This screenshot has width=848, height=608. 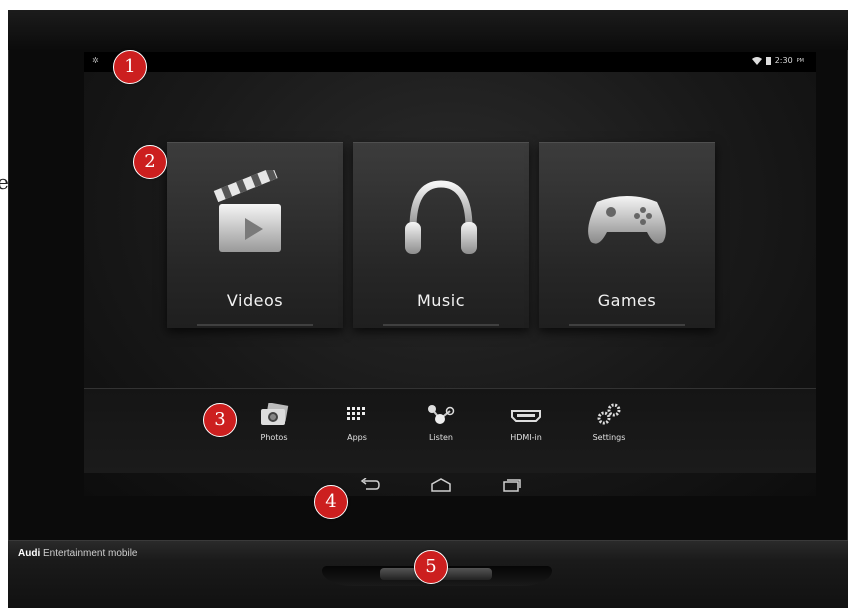 What do you see at coordinates (356, 413) in the screenshot?
I see `apps-grid-icon` at bounding box center [356, 413].